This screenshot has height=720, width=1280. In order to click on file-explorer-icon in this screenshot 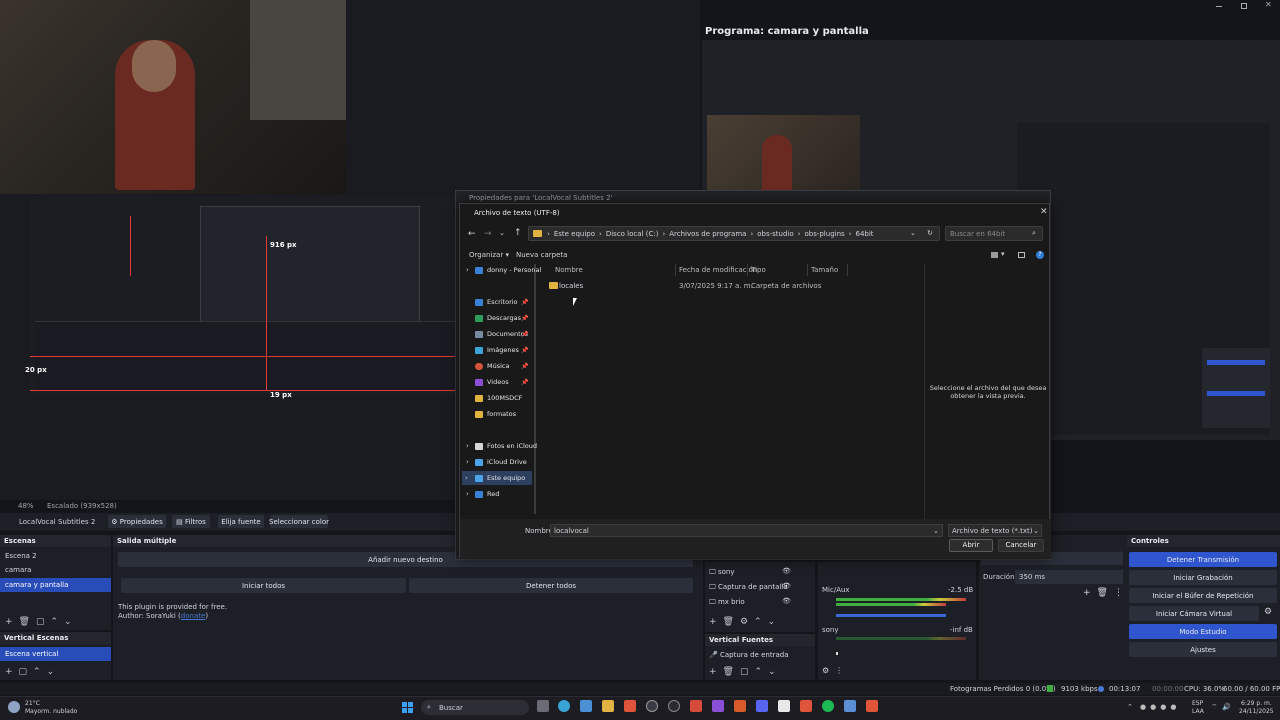, I will do `click(608, 706)`.